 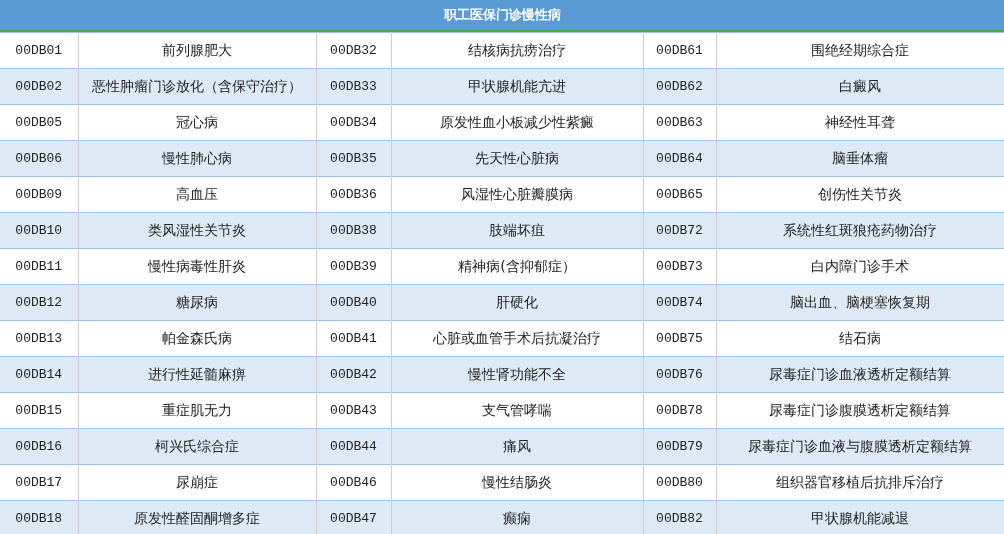 I want to click on disease-name-cell: 帕金森氏病, so click(x=197, y=338).